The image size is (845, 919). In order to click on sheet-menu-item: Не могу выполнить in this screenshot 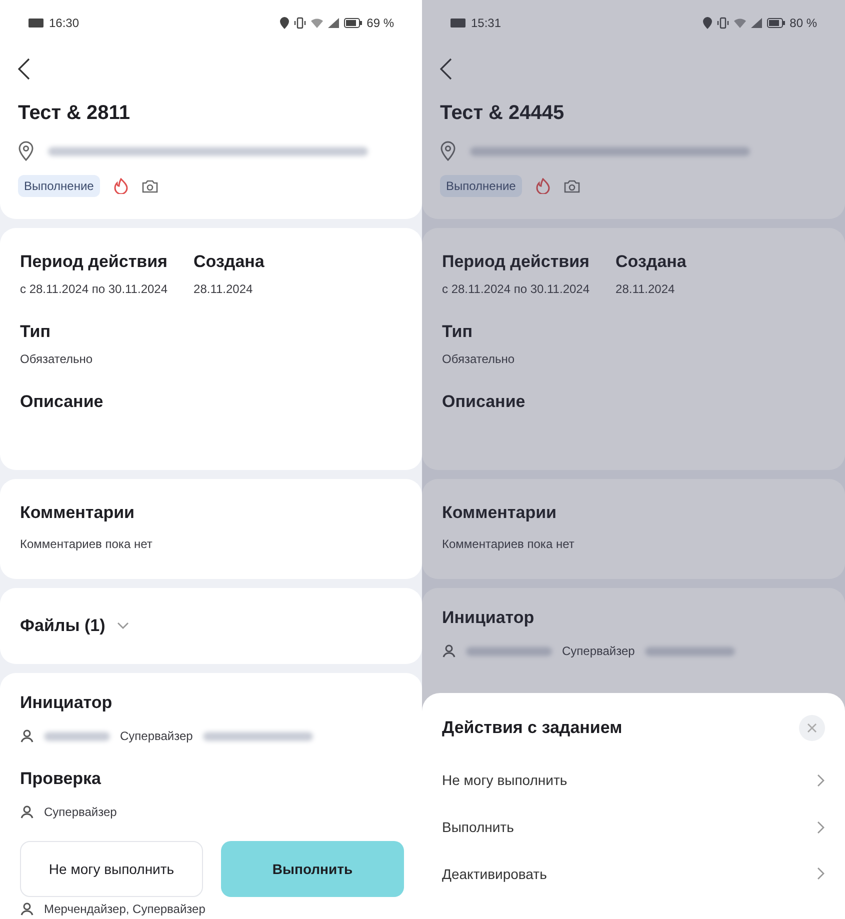, I will do `click(633, 780)`.